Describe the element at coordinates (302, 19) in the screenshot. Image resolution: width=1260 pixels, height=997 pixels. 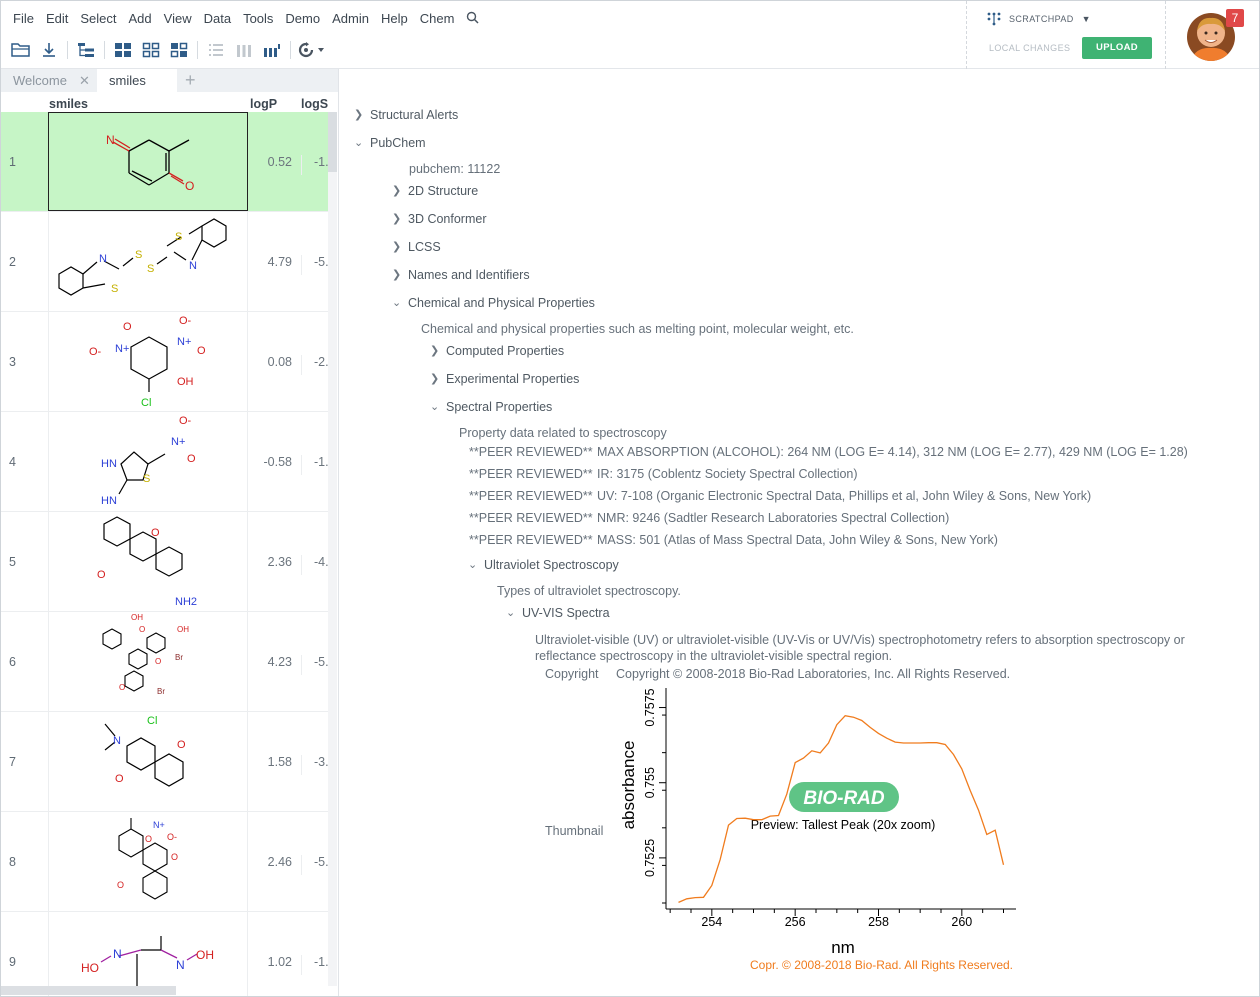
I see `menu-demo: Demo` at that location.